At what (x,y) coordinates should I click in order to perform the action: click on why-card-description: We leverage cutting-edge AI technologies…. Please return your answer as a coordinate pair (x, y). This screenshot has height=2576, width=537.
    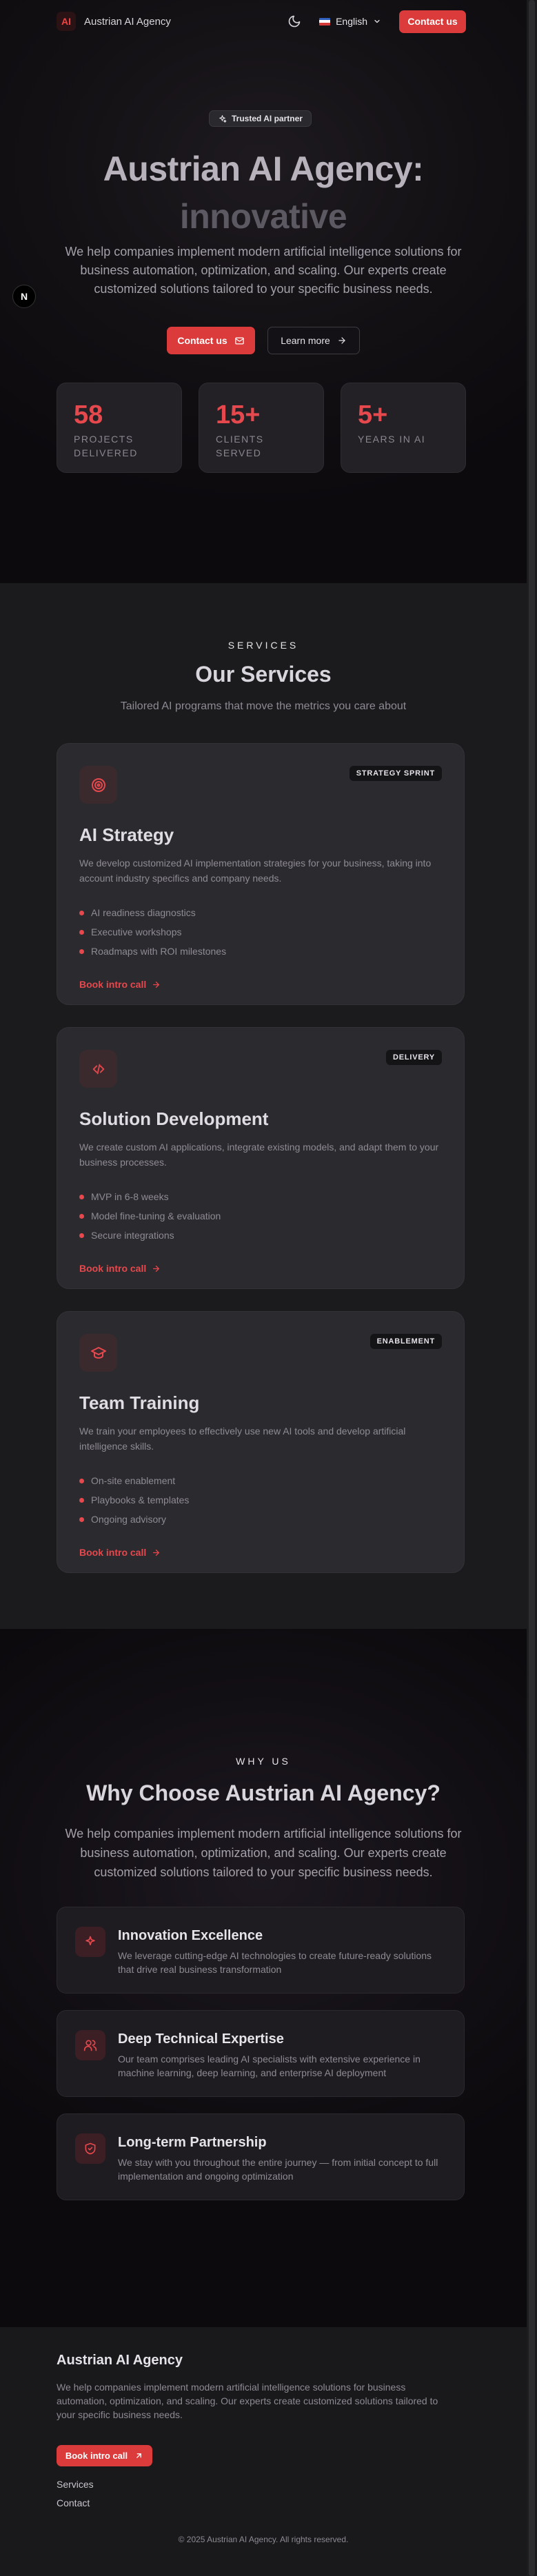
    Looking at the image, I should click on (275, 1962).